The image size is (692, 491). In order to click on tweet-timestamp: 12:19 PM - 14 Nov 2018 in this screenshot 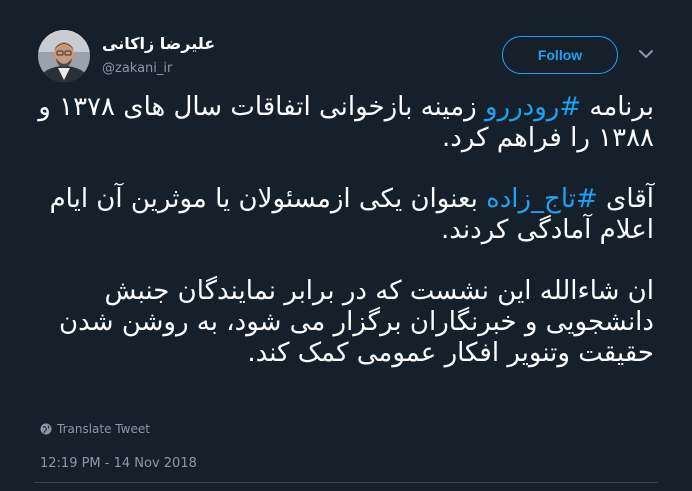, I will do `click(118, 463)`.